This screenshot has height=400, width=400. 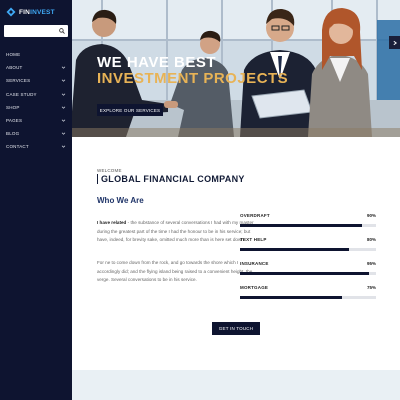 I want to click on sidebar-item-label: SHOP, so click(x=13, y=107).